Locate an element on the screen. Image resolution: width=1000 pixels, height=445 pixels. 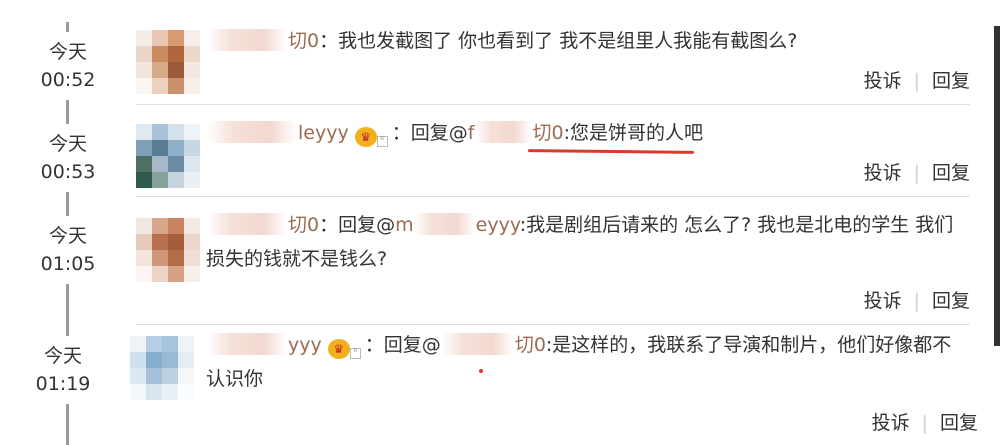
comment-item: 切0：我也发截图了 你也看到了 我不是组里人我能有截图么? 投诉 | 回复 is located at coordinates (553, 58).